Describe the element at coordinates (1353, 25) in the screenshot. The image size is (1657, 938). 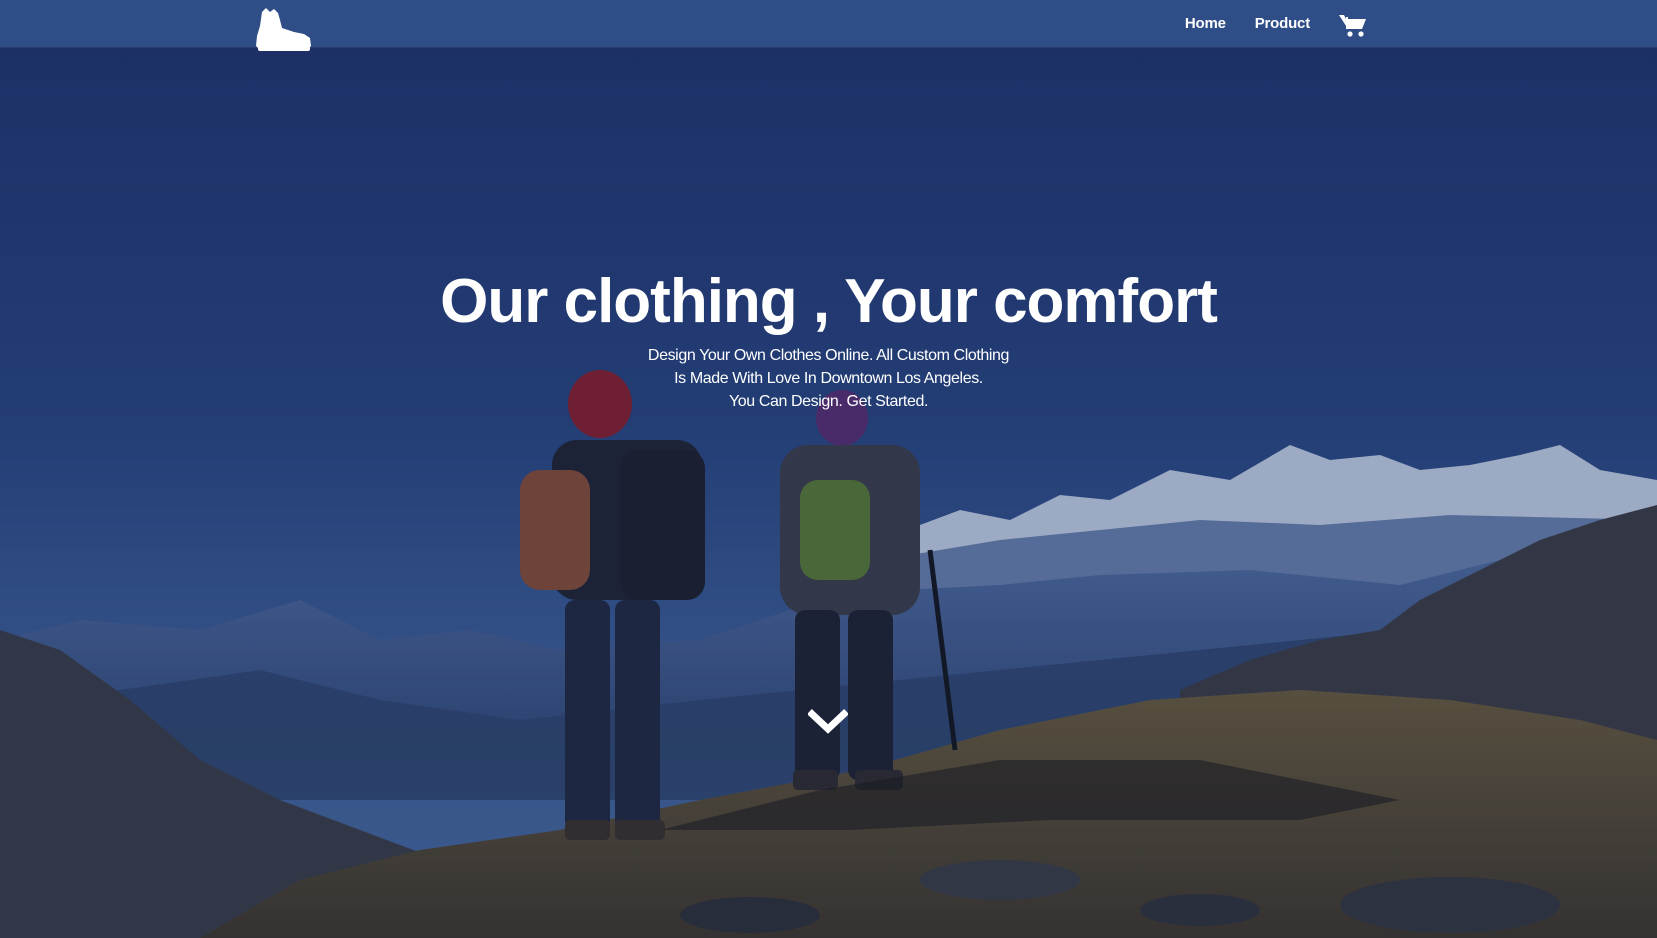
I see `shopping-cart-icon` at that location.